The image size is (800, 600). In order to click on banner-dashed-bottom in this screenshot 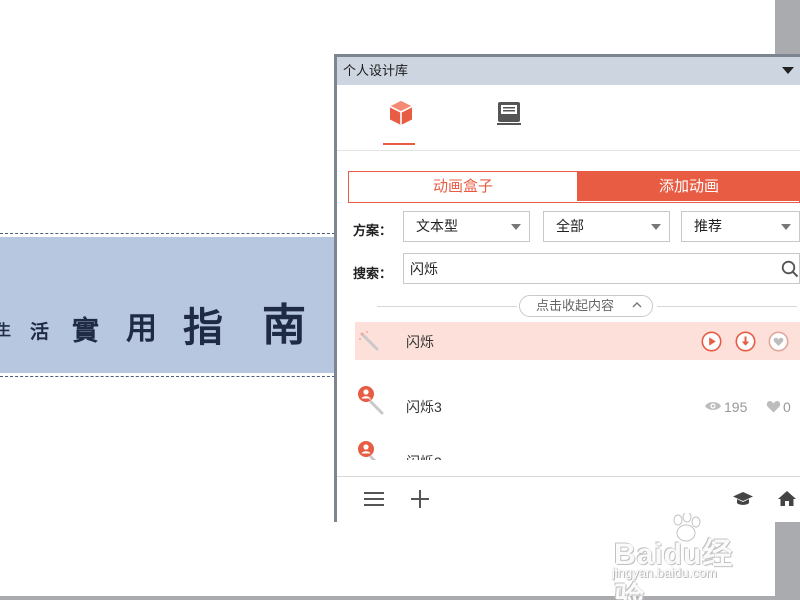, I will do `click(170, 376)`.